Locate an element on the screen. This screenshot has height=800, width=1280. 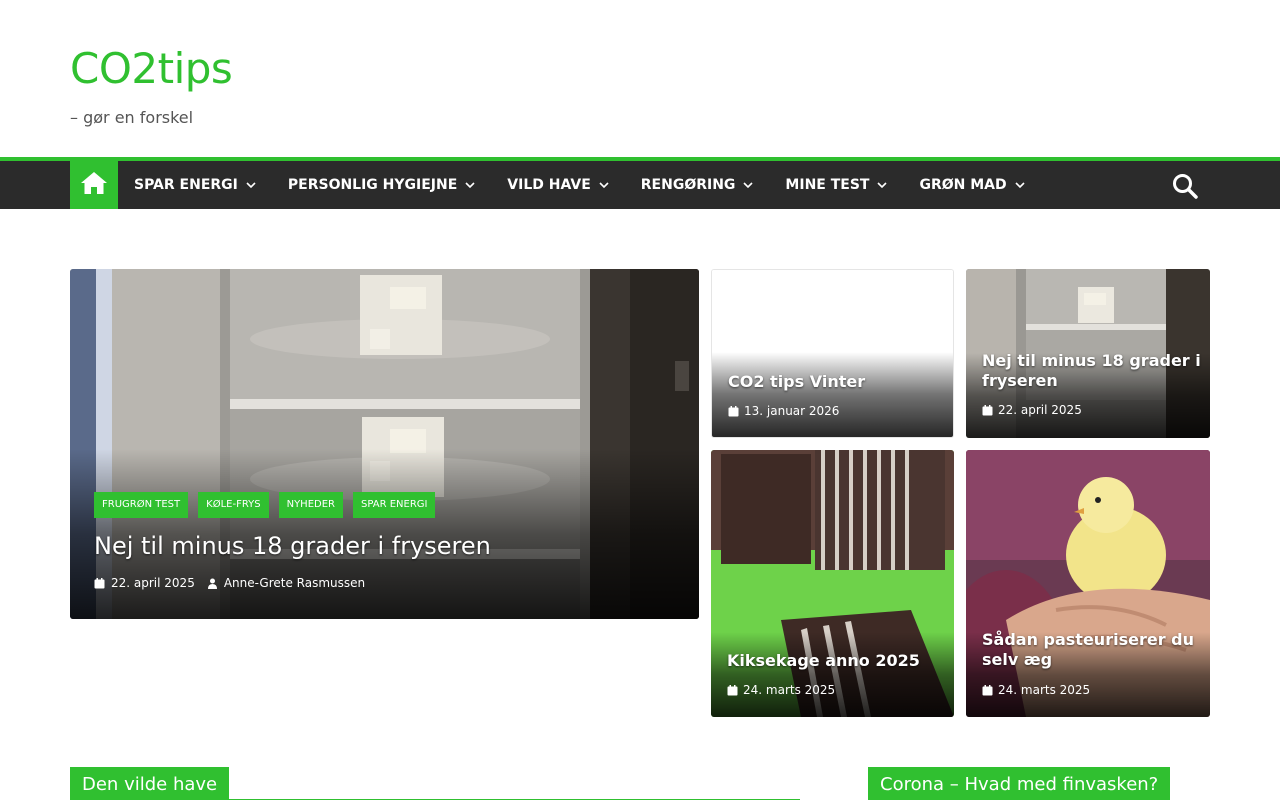
post-date: 13. januar 2026 is located at coordinates (791, 411).